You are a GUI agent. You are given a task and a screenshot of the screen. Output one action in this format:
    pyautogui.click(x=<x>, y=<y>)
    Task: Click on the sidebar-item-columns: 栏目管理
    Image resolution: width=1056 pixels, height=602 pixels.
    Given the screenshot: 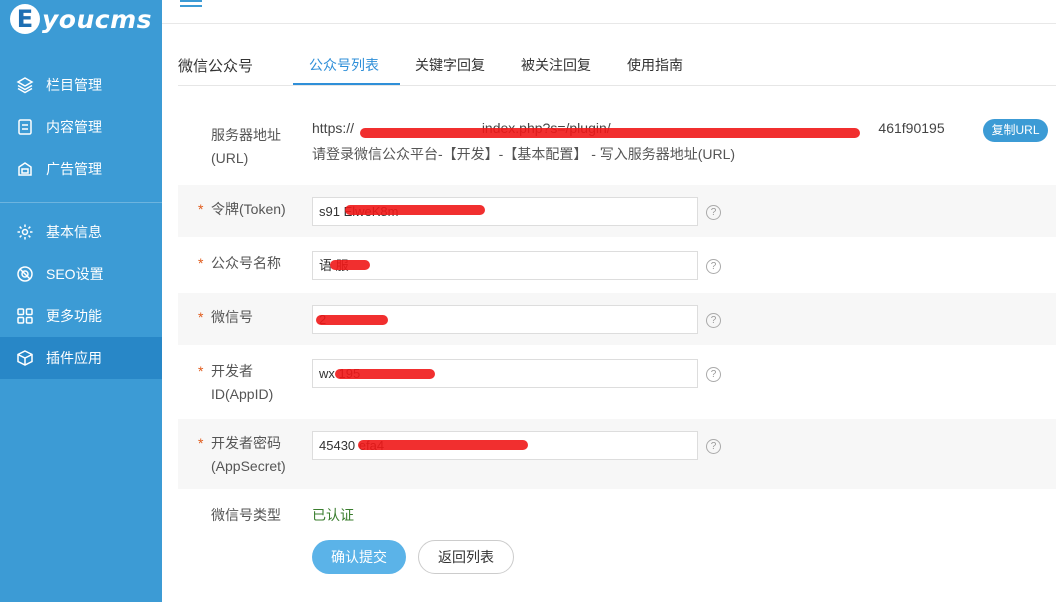 What is the action you would take?
    pyautogui.click(x=81, y=85)
    